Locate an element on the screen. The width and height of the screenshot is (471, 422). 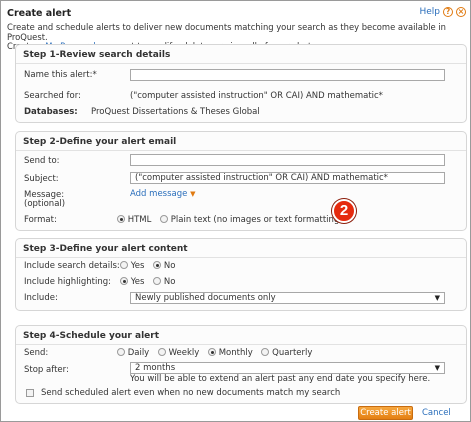
highlight-no-label: No is located at coordinates (169, 282).